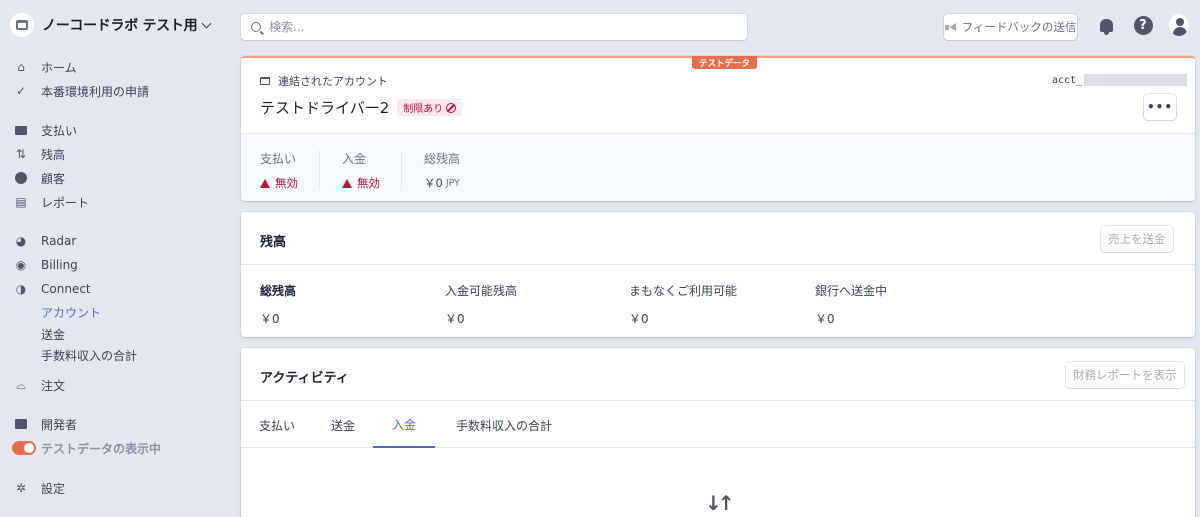 The height and width of the screenshot is (517, 1200). I want to click on account-logo-icon, so click(22, 25).